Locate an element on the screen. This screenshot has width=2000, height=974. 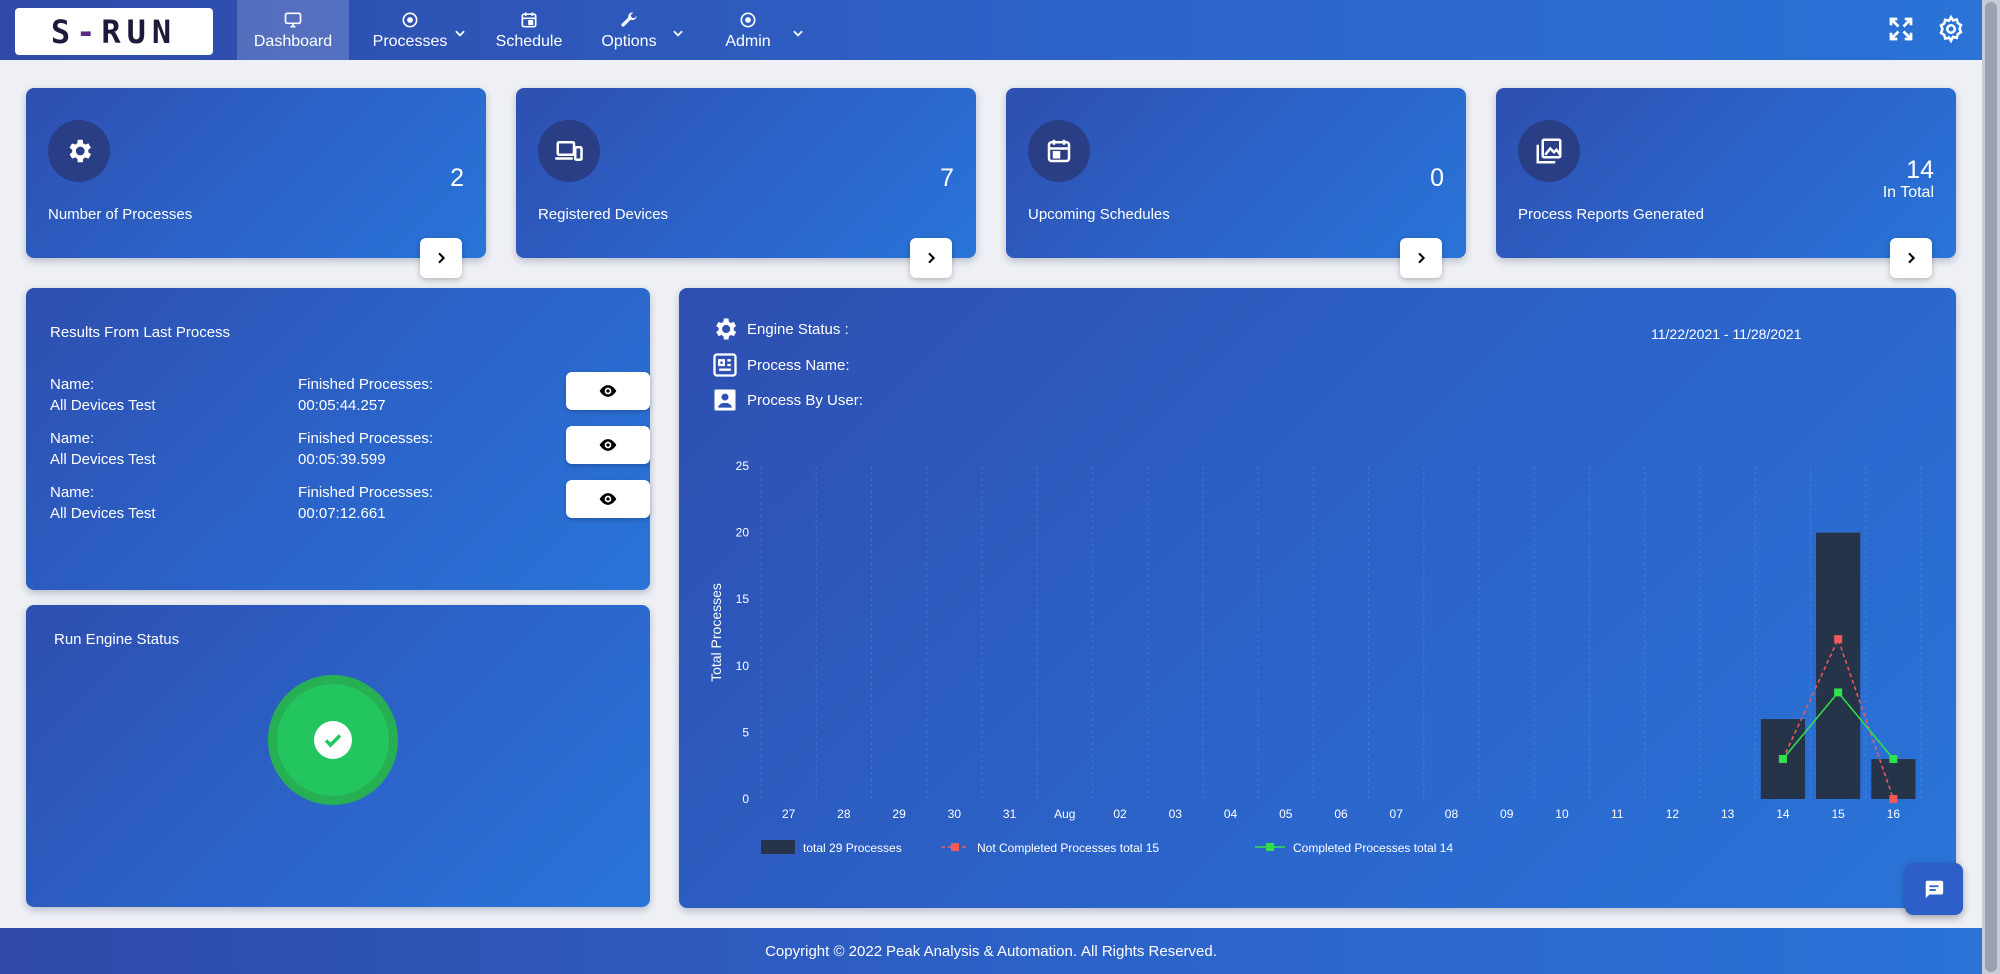
process-icon is located at coordinates (410, 19).